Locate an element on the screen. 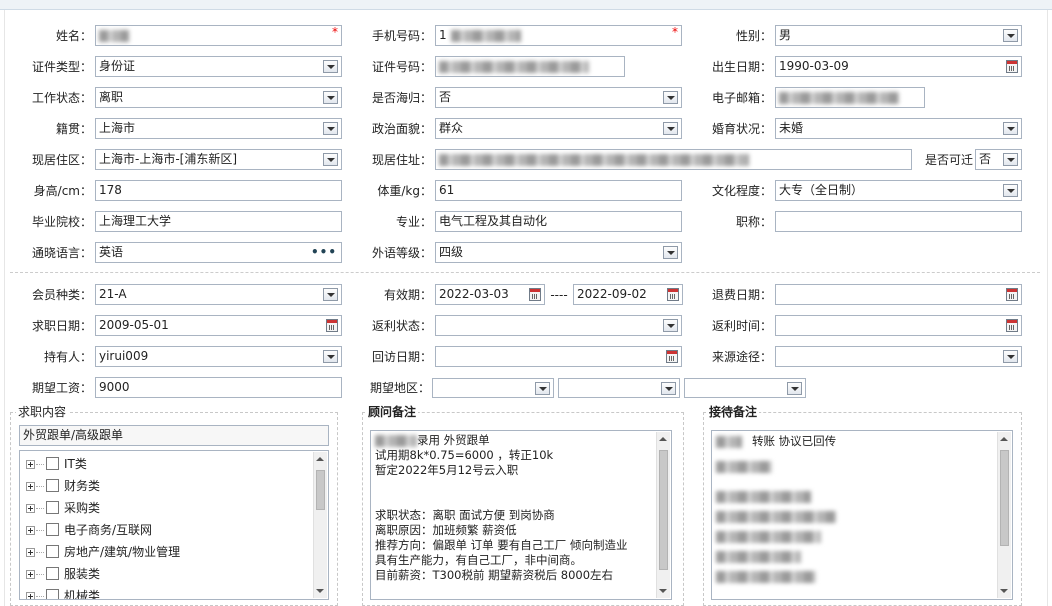 This screenshot has height=606, width=1052. education-select: 大专（全日制） is located at coordinates (898, 190).